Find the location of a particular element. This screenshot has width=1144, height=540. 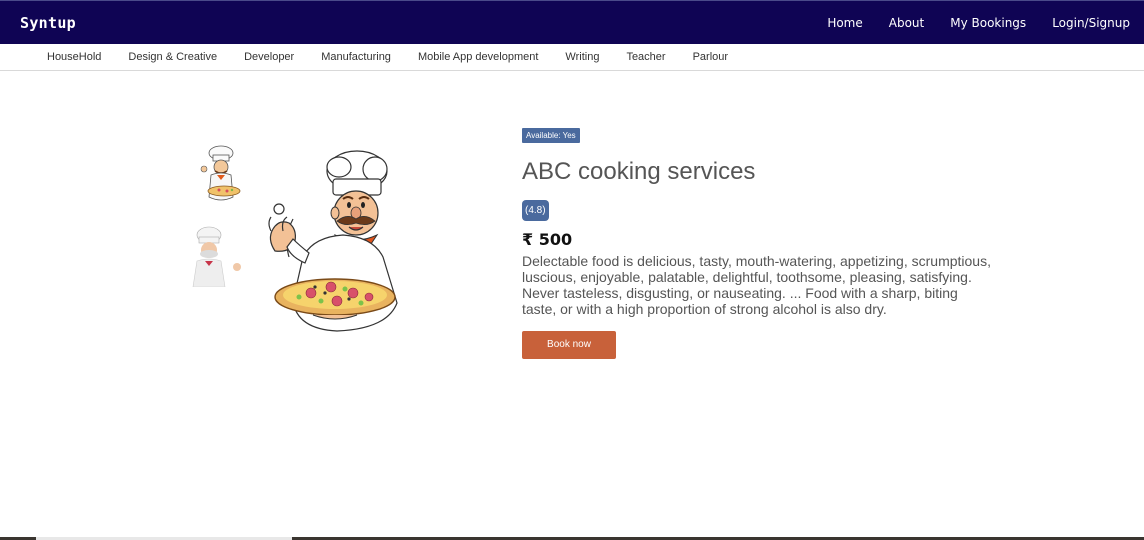

chef-with-pizza-image is located at coordinates (333, 241).